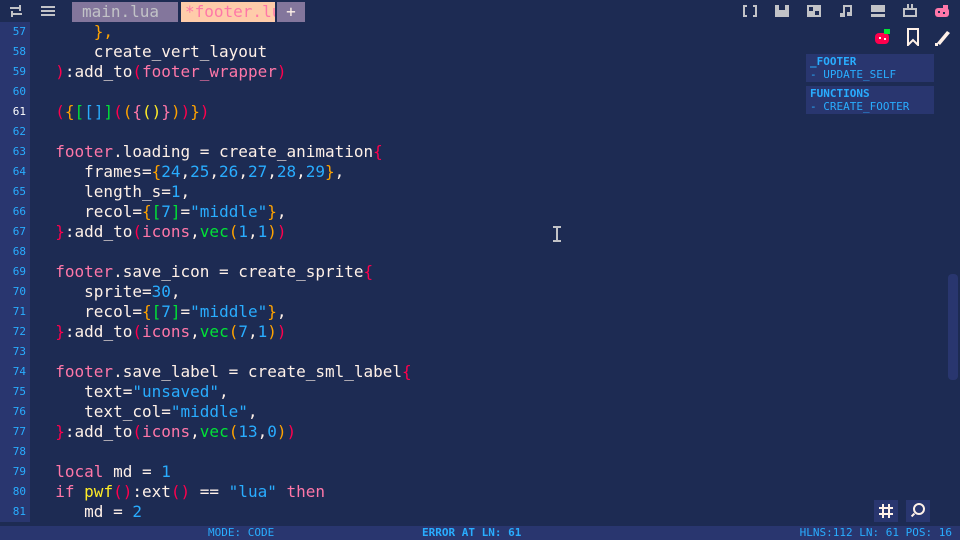 The image size is (960, 540). I want to click on code-token: vec, so click(214, 431).